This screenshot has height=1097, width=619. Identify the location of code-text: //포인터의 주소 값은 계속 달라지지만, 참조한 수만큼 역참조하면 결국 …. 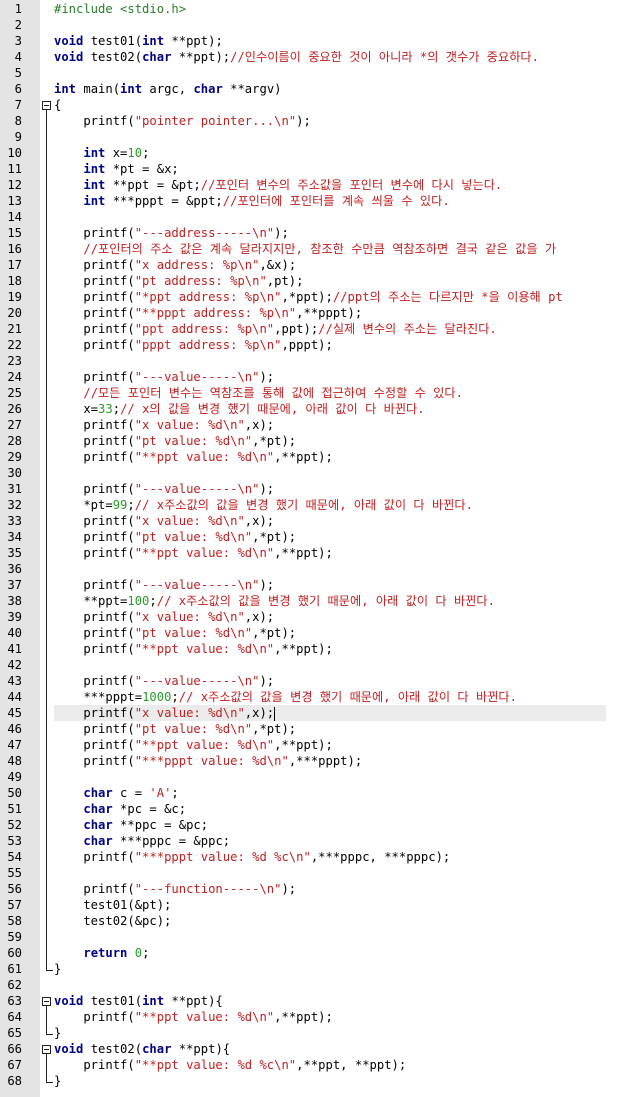
(330, 249).